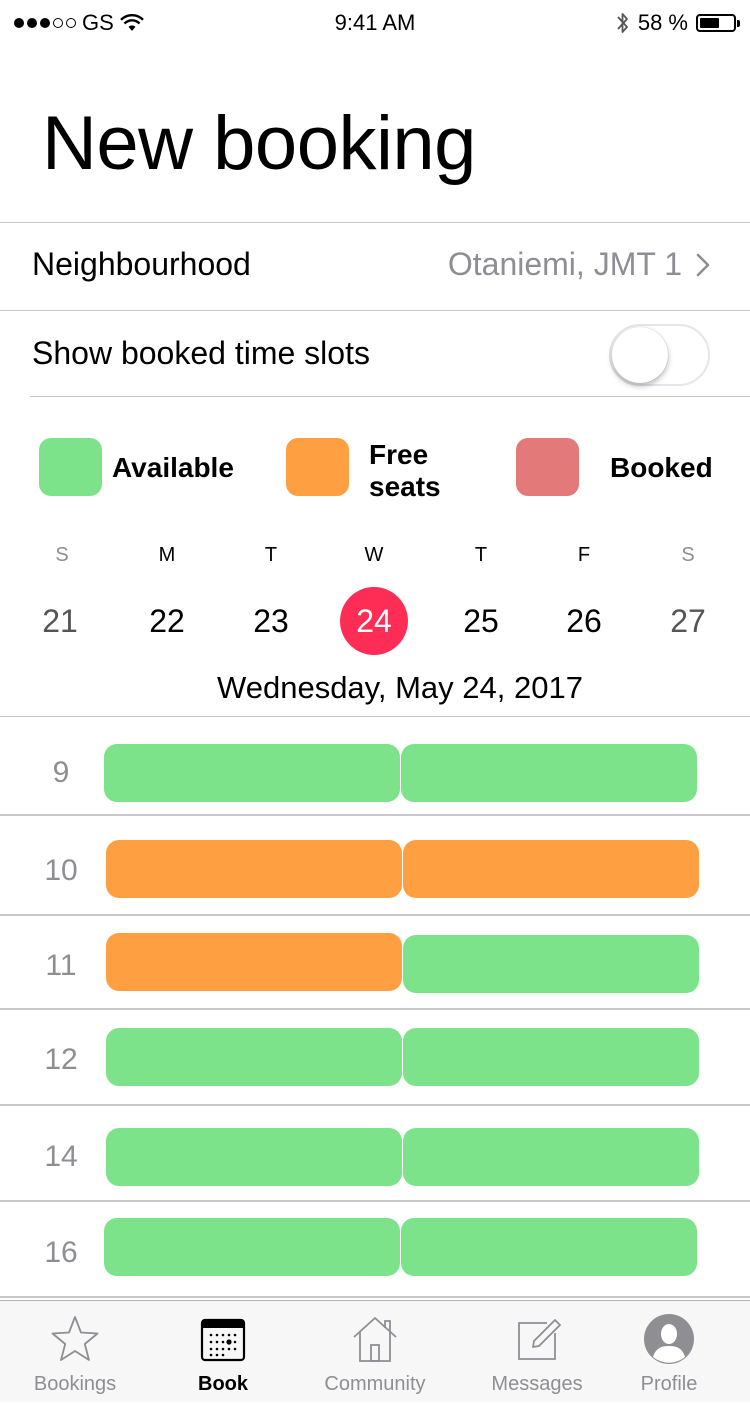 The height and width of the screenshot is (1403, 750). What do you see at coordinates (718, 23) in the screenshot?
I see `battery-icon` at bounding box center [718, 23].